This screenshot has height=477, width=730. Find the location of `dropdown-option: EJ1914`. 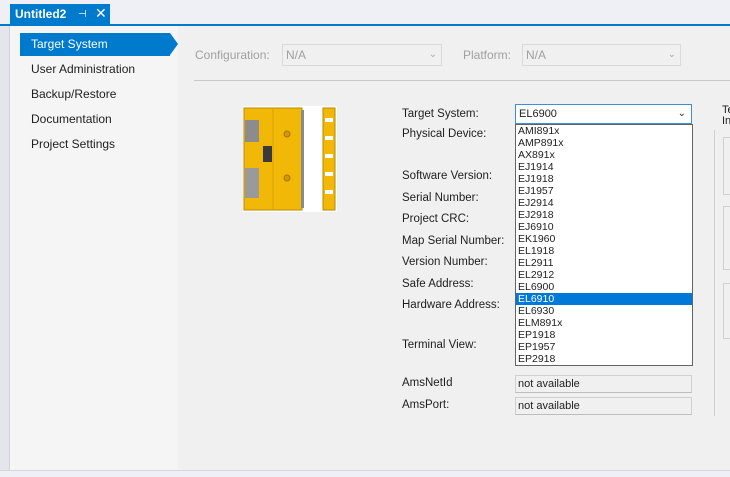

dropdown-option: EJ1914 is located at coordinates (604, 167).